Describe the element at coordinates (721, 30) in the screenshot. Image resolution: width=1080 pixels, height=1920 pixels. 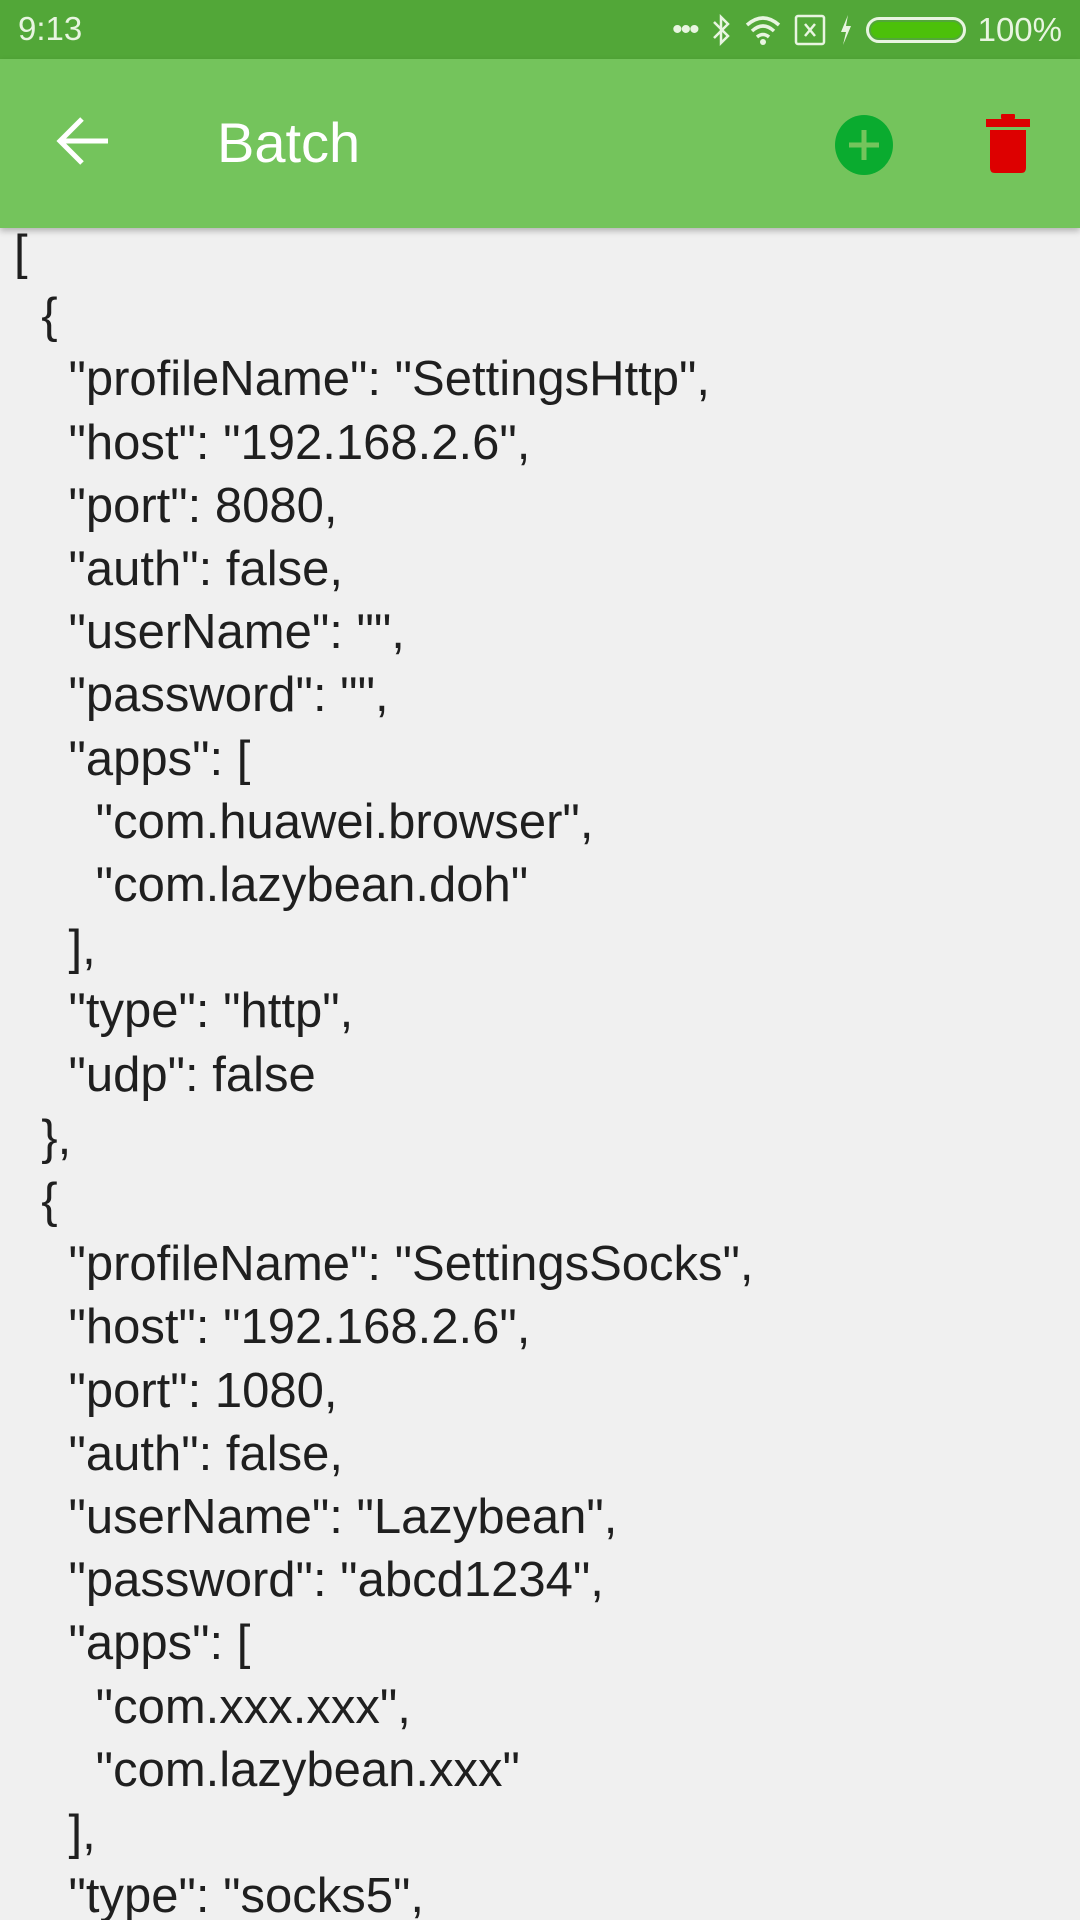
I see `bluetooth-icon` at that location.